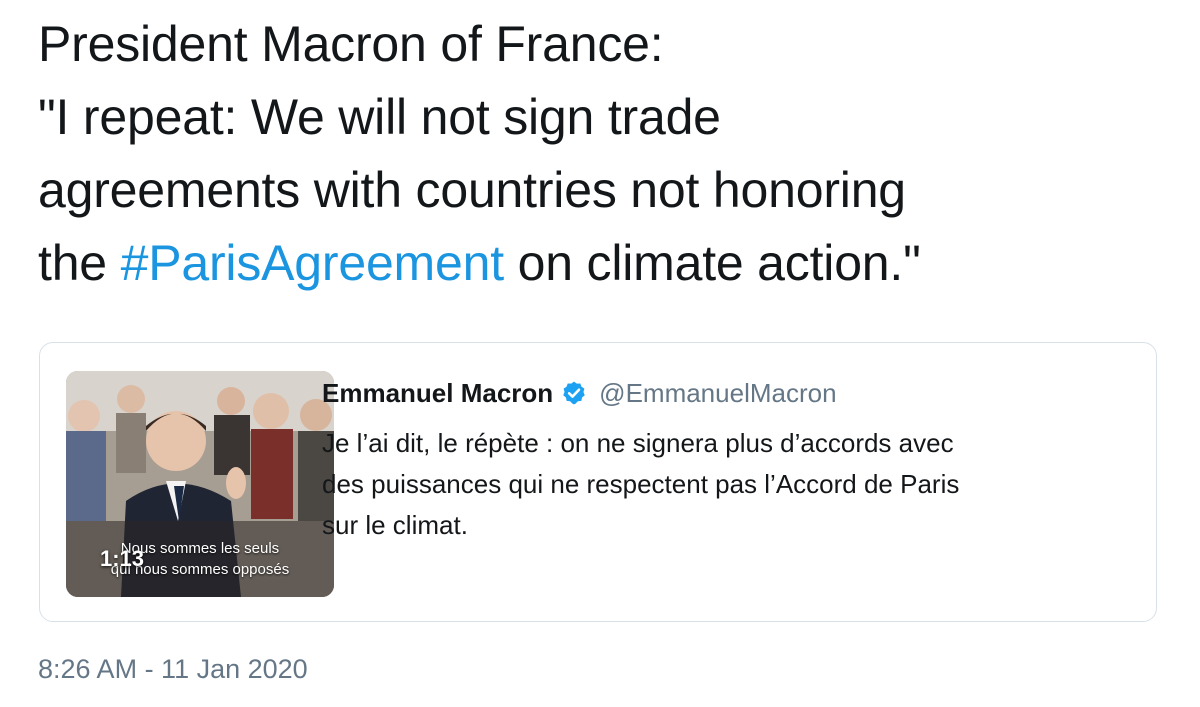 This screenshot has height=707, width=1200. I want to click on tweet-text-line: the #ParisAgreement on climate action.", so click(608, 263).